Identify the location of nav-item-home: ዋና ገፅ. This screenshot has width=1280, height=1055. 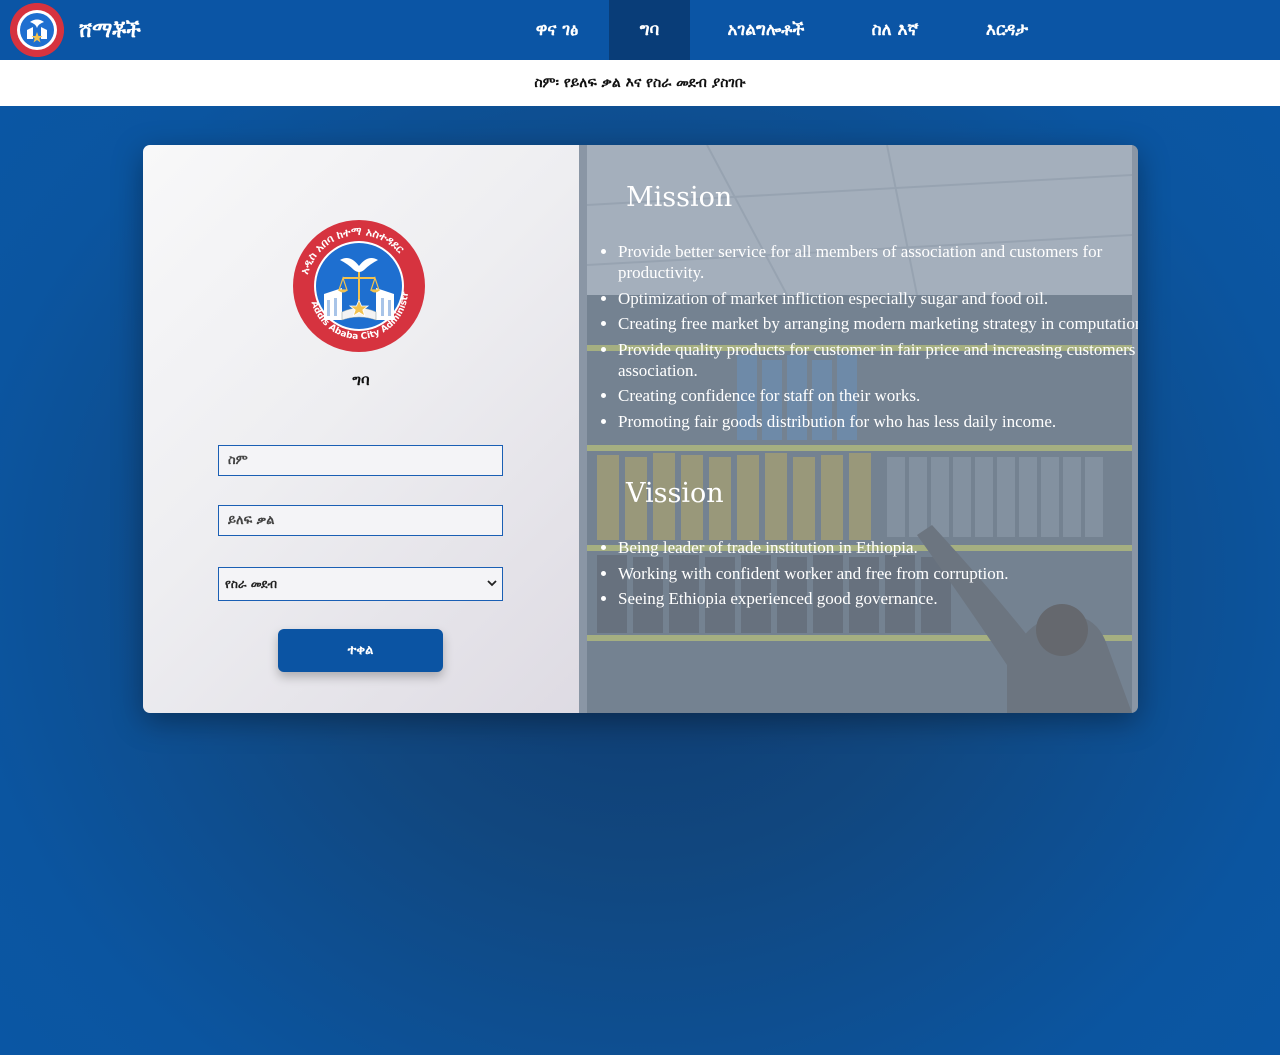
(557, 30).